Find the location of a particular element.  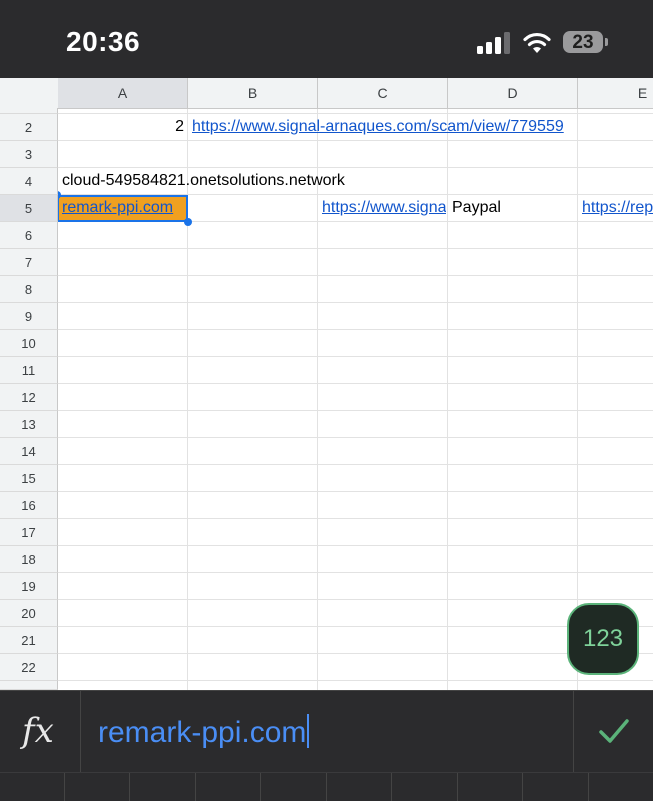

row-header: 16 is located at coordinates (29, 505).